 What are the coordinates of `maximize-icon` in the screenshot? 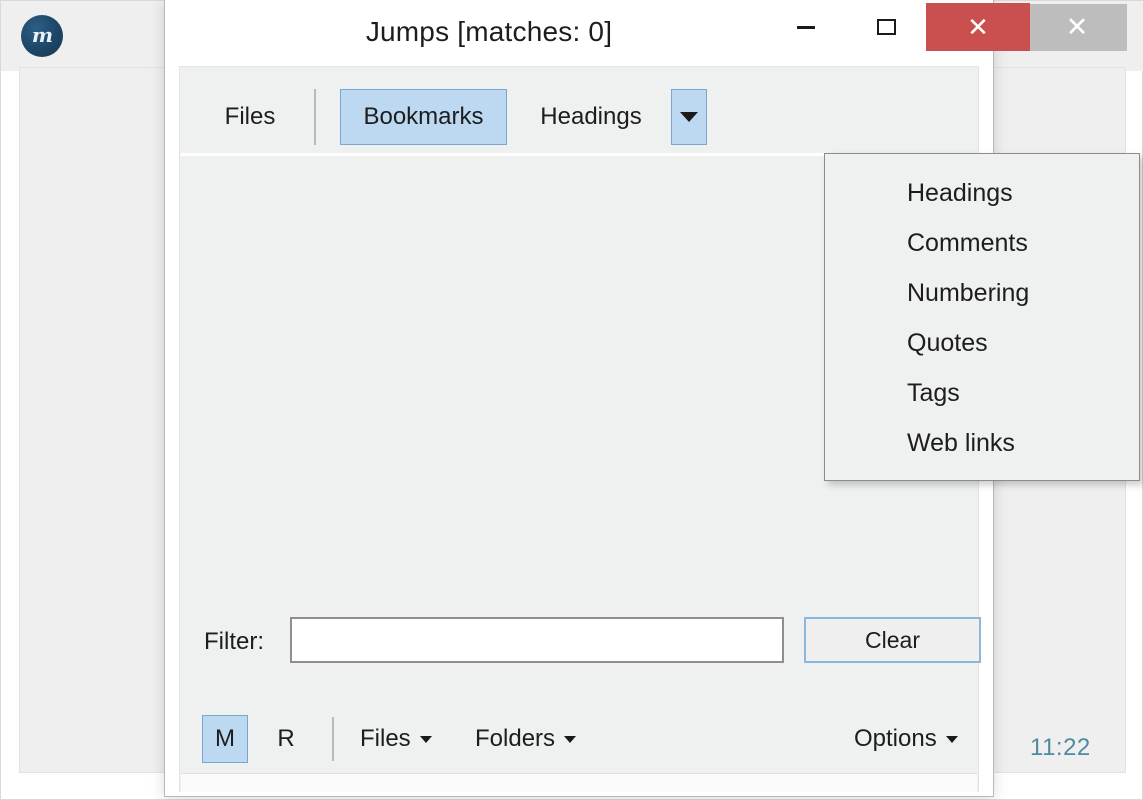 It's located at (886, 27).